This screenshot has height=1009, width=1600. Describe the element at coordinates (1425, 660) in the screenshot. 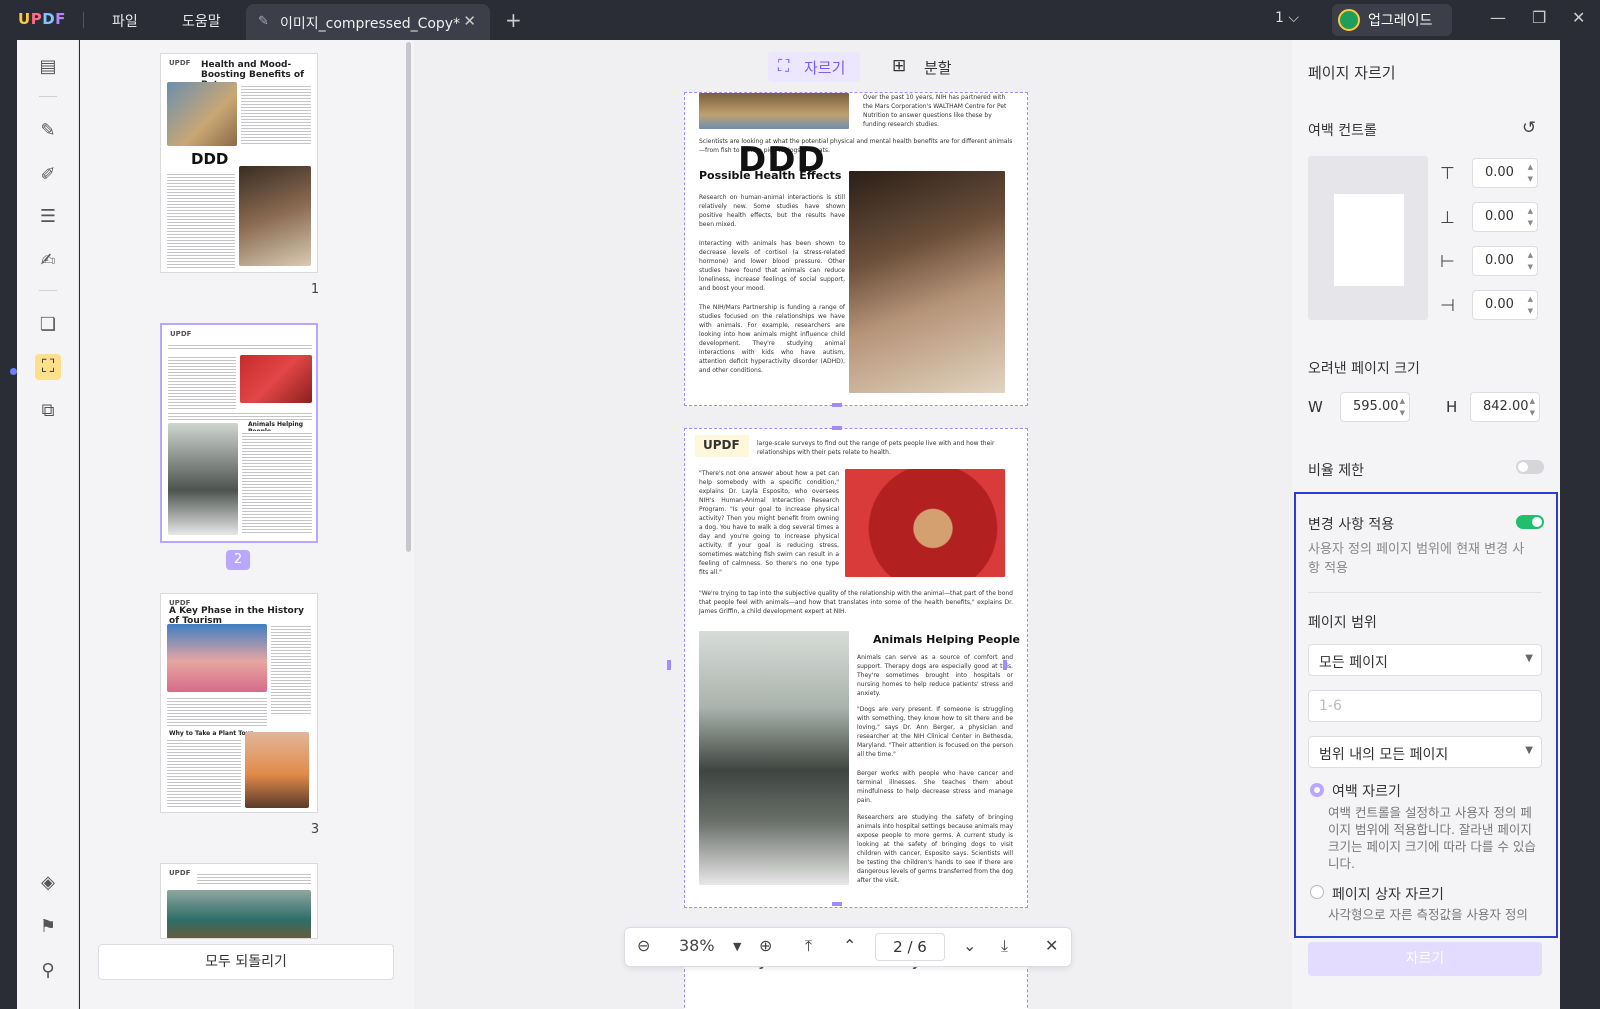

I see `page-range-select: 모든 페이지 ▼` at that location.